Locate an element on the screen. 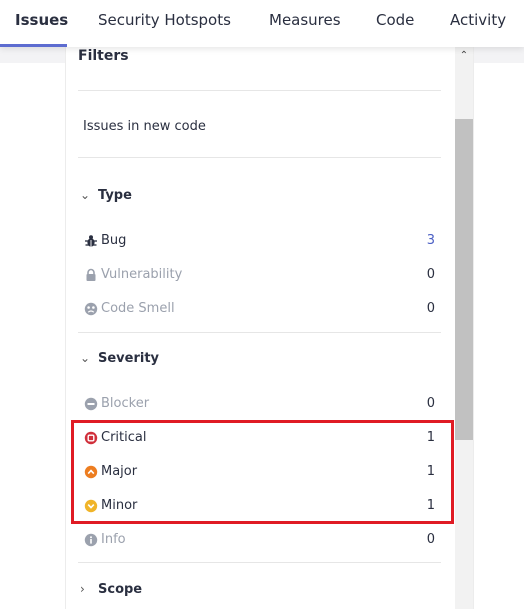  filters-title: Filters is located at coordinates (103, 56).